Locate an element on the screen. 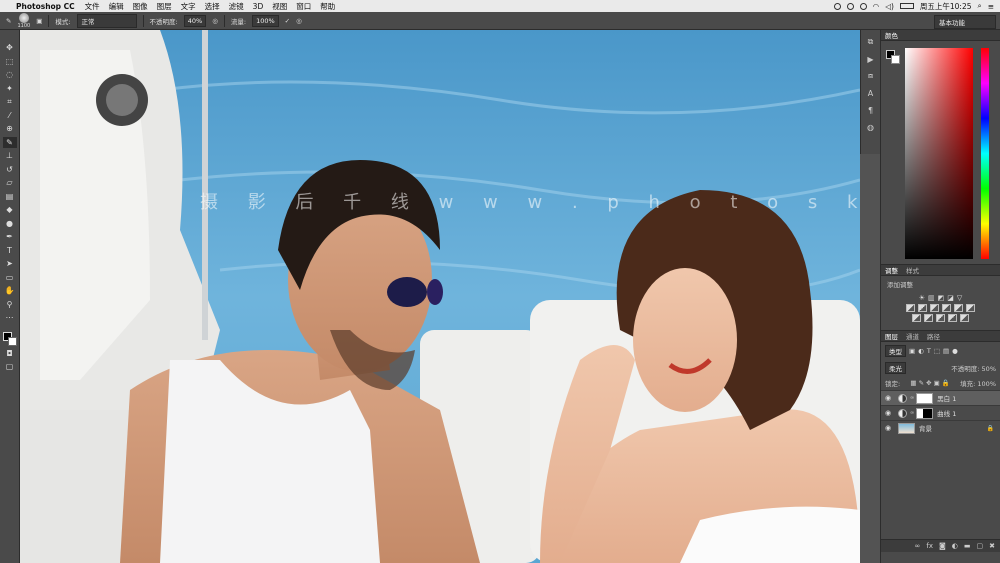 This screenshot has height=563, width=1000. more-tools-icon: ⋯ is located at coordinates (10, 318).